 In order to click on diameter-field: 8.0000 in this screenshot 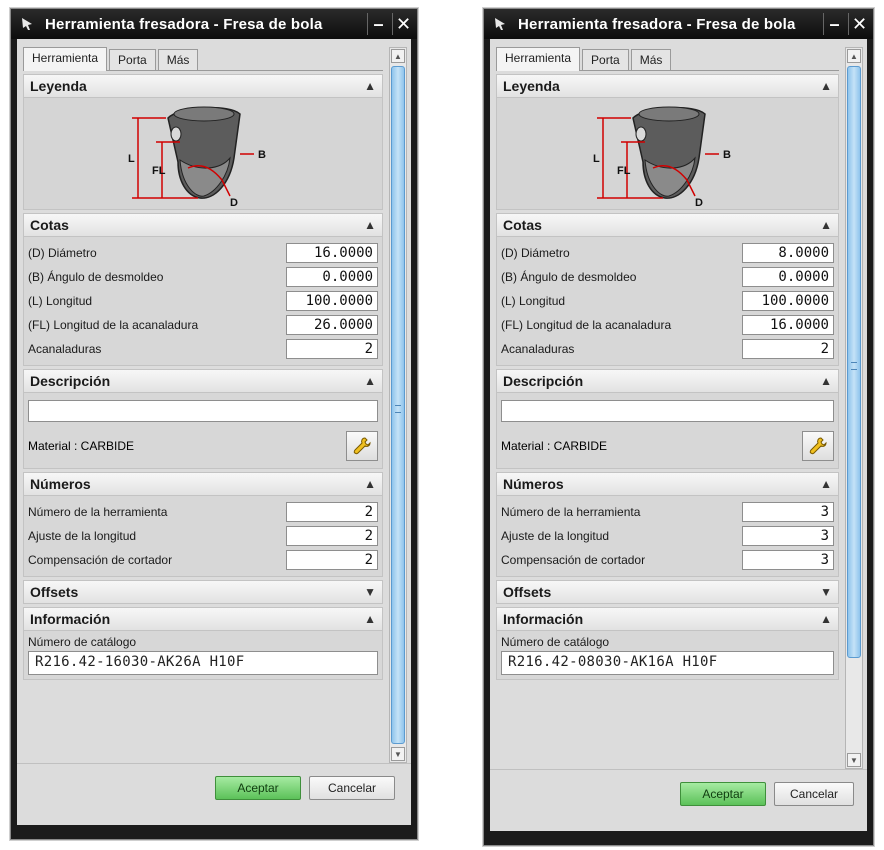, I will do `click(788, 253)`.